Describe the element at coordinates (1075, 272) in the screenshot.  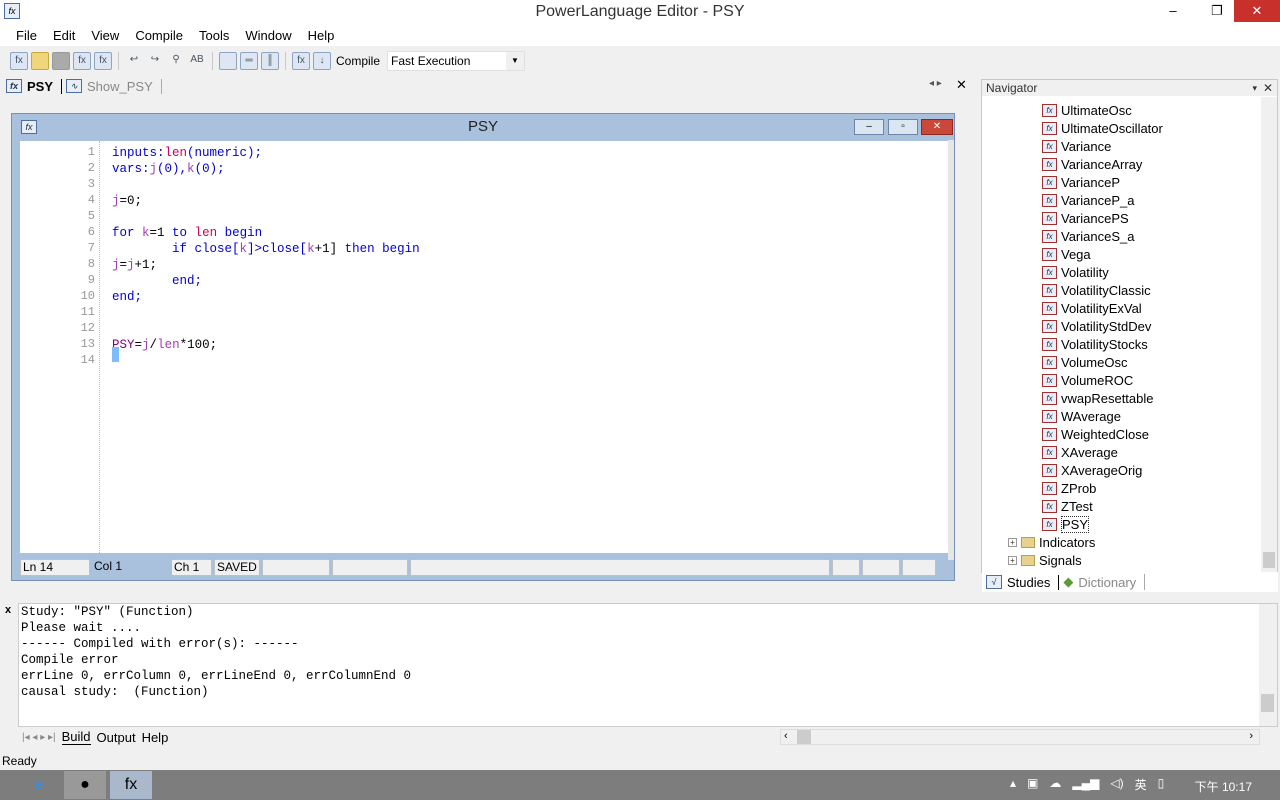
I see `navigator-item: fx Volatility` at that location.